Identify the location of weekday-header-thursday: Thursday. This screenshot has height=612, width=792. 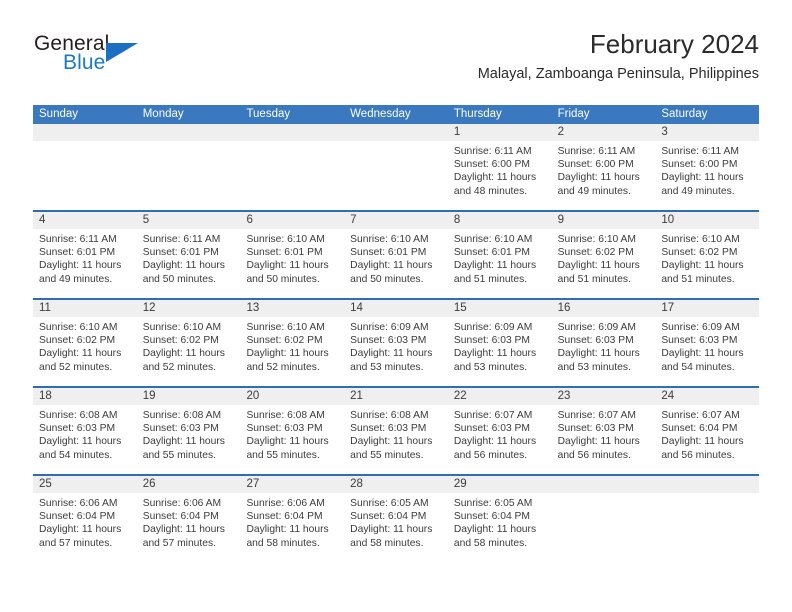
(477, 114).